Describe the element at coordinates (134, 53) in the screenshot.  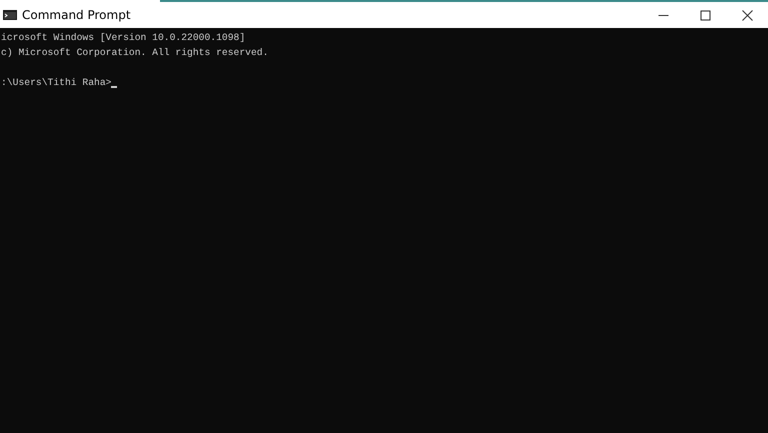
I see `console-line: c) Microsoft Corporation. All rights reserved.` at that location.